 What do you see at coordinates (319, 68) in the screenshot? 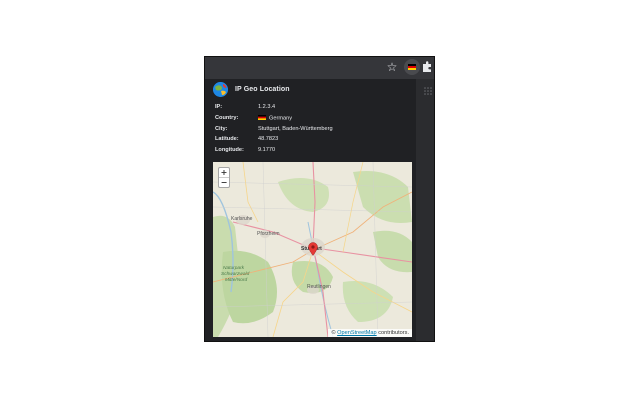
I see `browser-toolbar: ☆` at bounding box center [319, 68].